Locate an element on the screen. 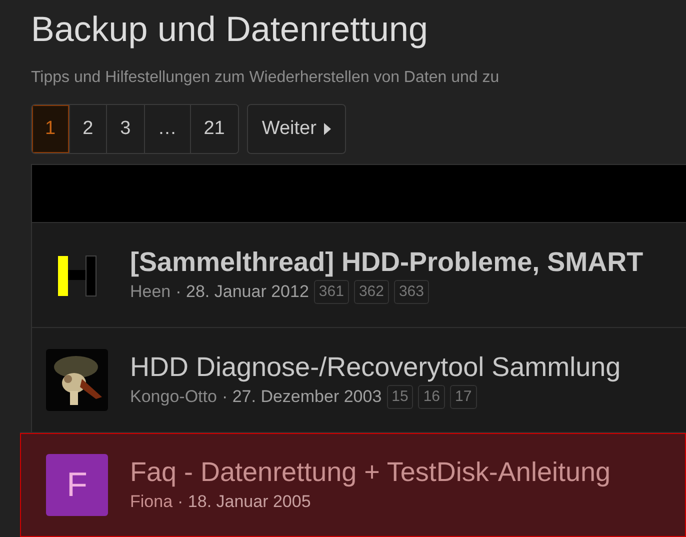 Image resolution: width=686 pixels, height=537 pixels. page-title: Backup und Datenrettung is located at coordinates (230, 30).